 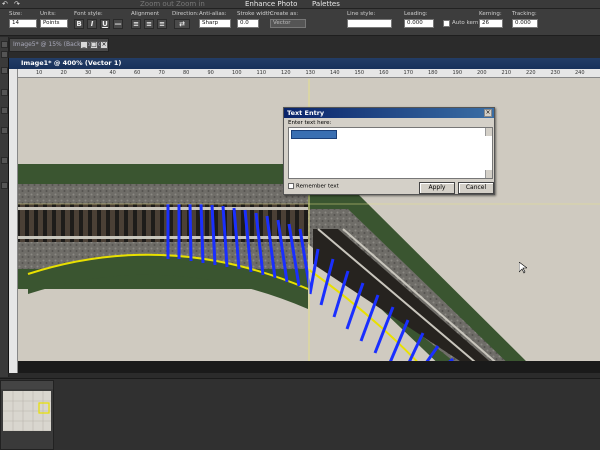 I want to click on zoom-out-button: Zoom out, so click(x=157, y=4).